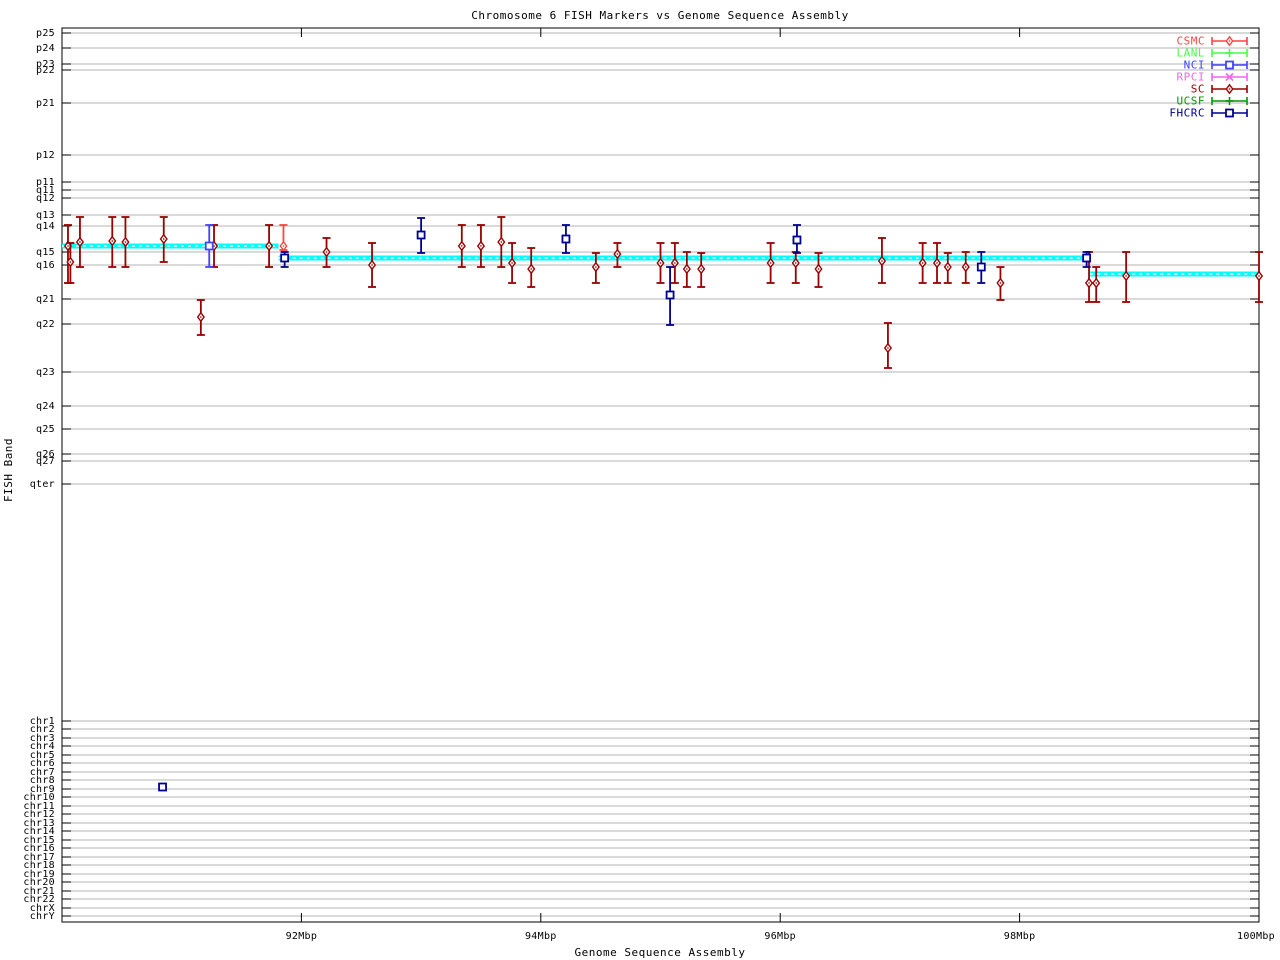 Image resolution: width=1280 pixels, height=960 pixels. What do you see at coordinates (780, 936) in the screenshot?
I see `x-tick-label: 96Mbp` at bounding box center [780, 936].